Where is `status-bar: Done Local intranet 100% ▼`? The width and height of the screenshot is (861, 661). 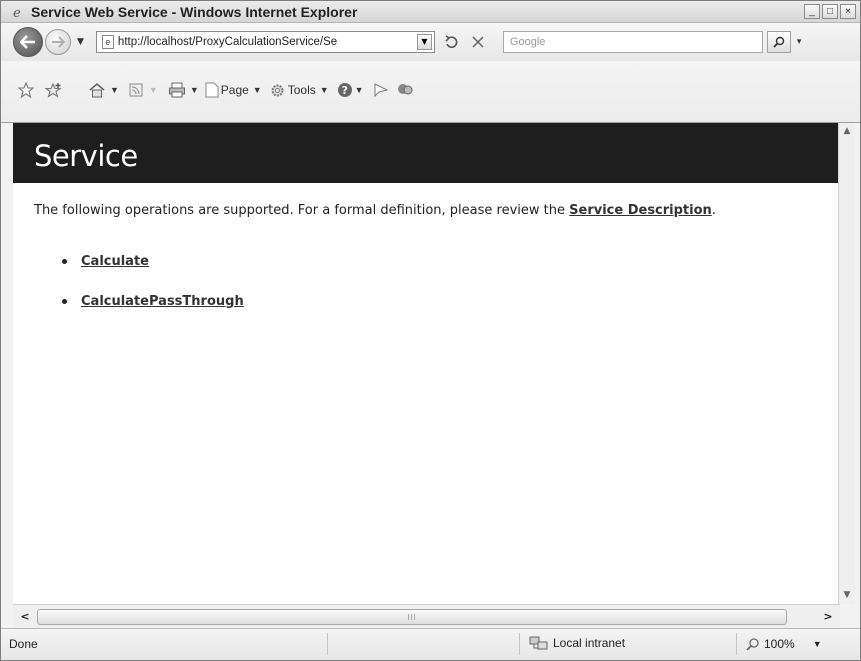
status-bar: Done Local intranet 100% ▼ is located at coordinates (430, 644).